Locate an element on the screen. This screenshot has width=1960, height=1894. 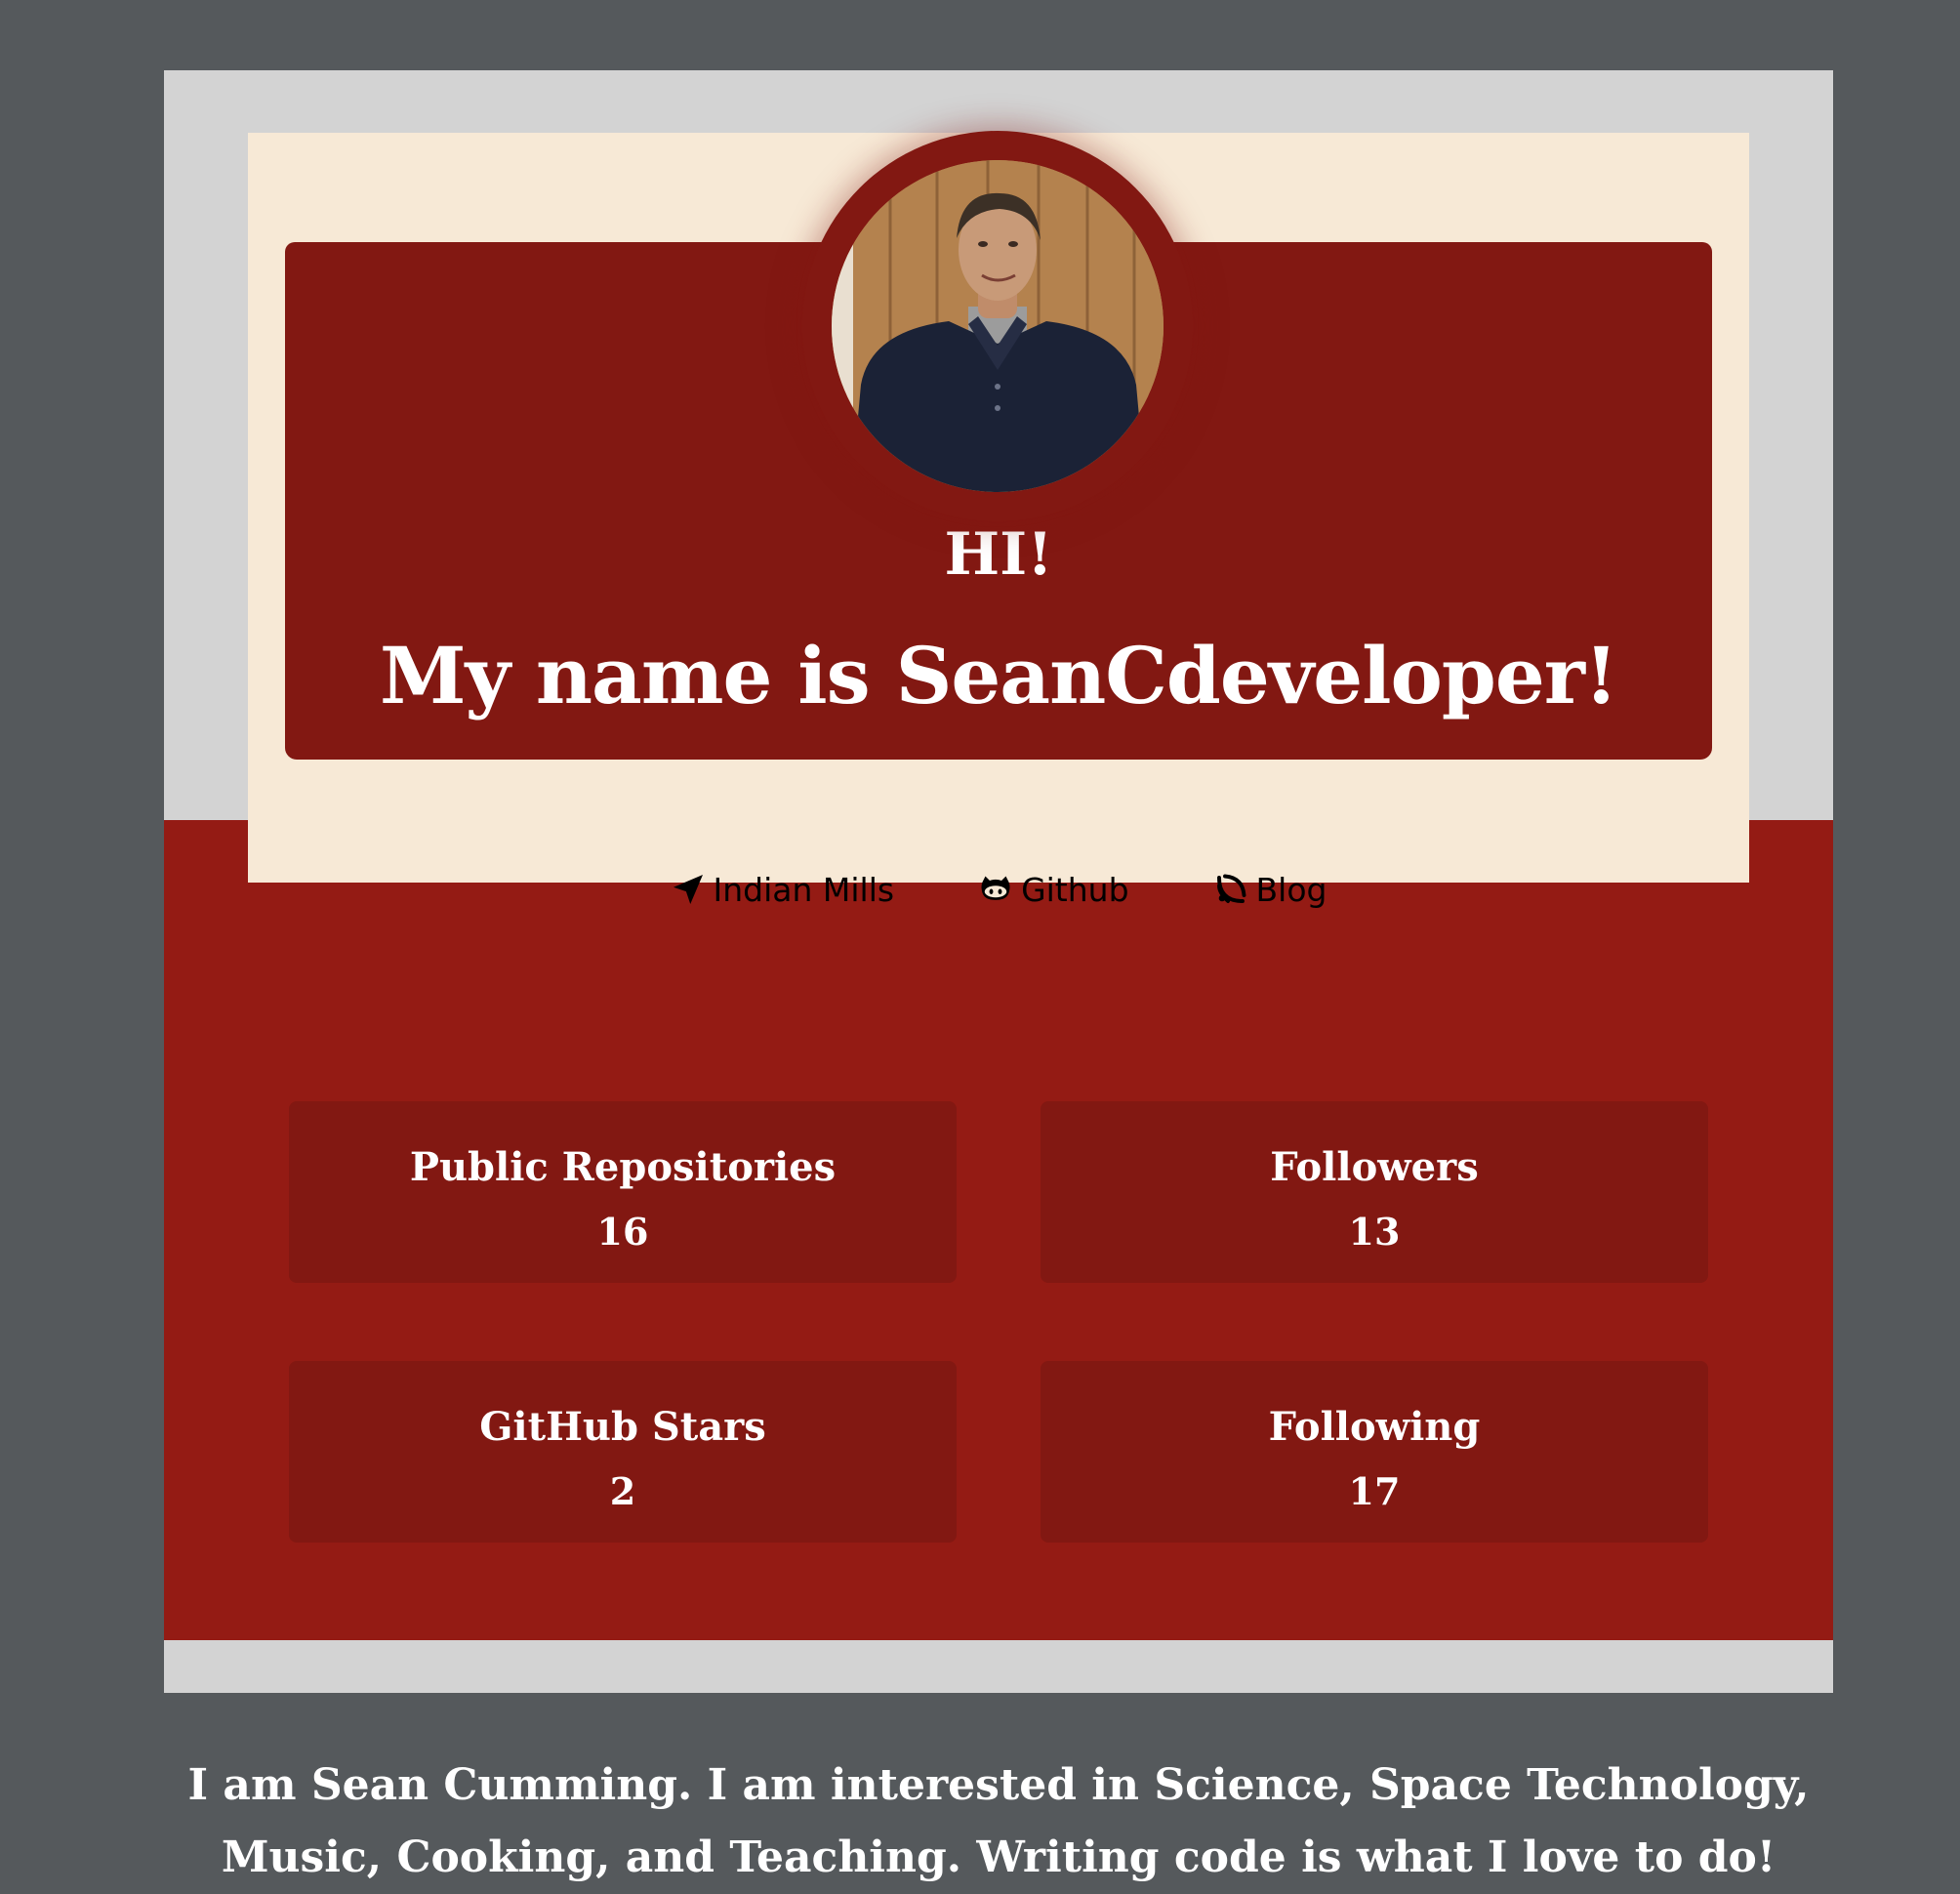
github-link-label: Github is located at coordinates (1075, 890).